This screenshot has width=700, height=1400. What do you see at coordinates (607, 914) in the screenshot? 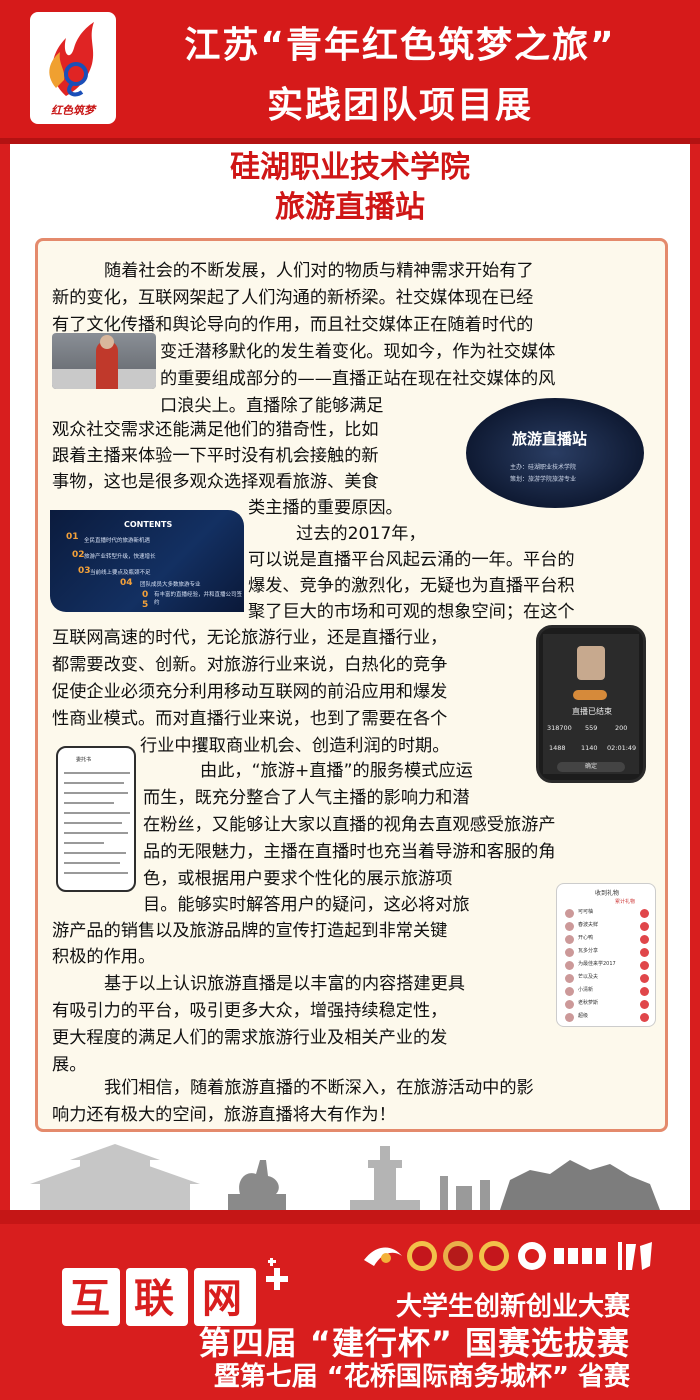
I see `gift-row: 可可柚` at bounding box center [607, 914].